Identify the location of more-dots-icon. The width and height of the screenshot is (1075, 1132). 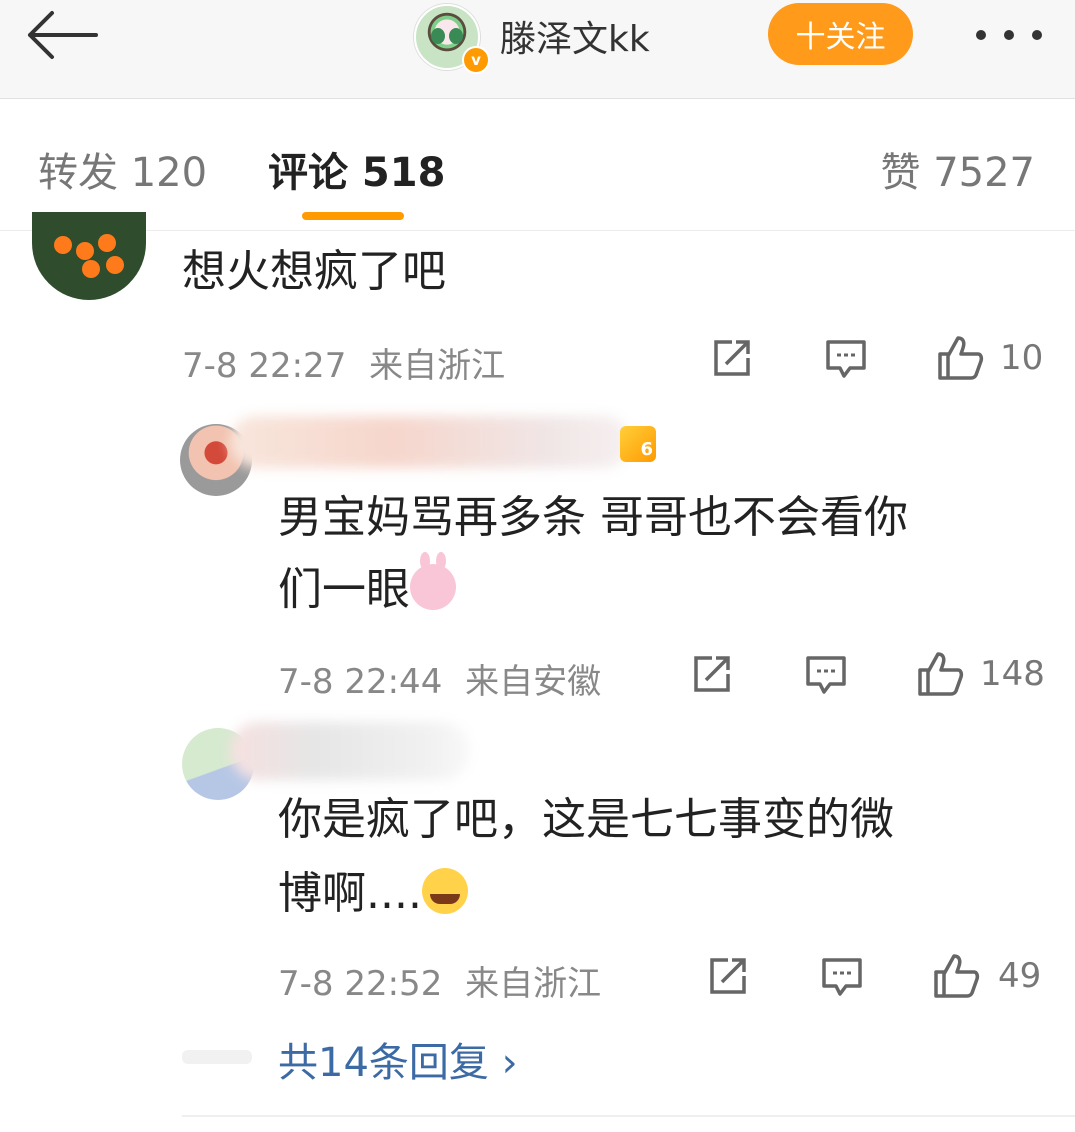
(1009, 35).